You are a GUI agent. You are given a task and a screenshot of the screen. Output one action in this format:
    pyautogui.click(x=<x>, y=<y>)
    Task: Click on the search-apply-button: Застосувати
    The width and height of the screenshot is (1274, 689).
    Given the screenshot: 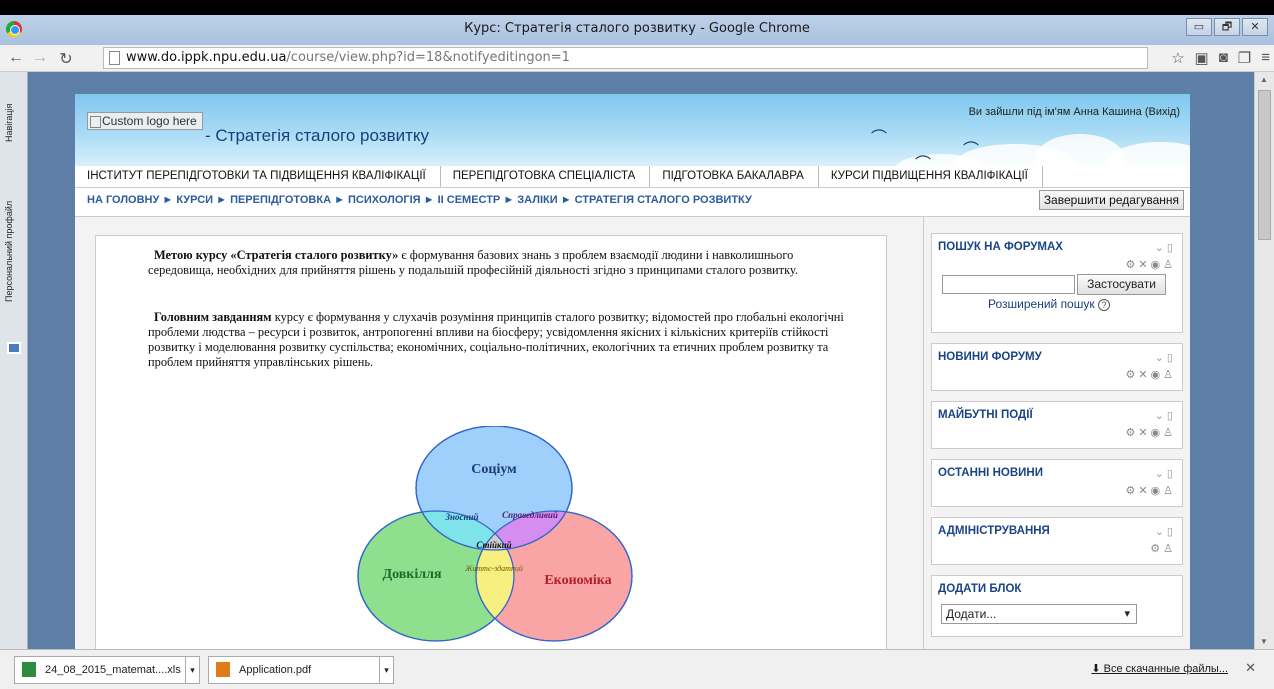 What is the action you would take?
    pyautogui.click(x=1121, y=284)
    